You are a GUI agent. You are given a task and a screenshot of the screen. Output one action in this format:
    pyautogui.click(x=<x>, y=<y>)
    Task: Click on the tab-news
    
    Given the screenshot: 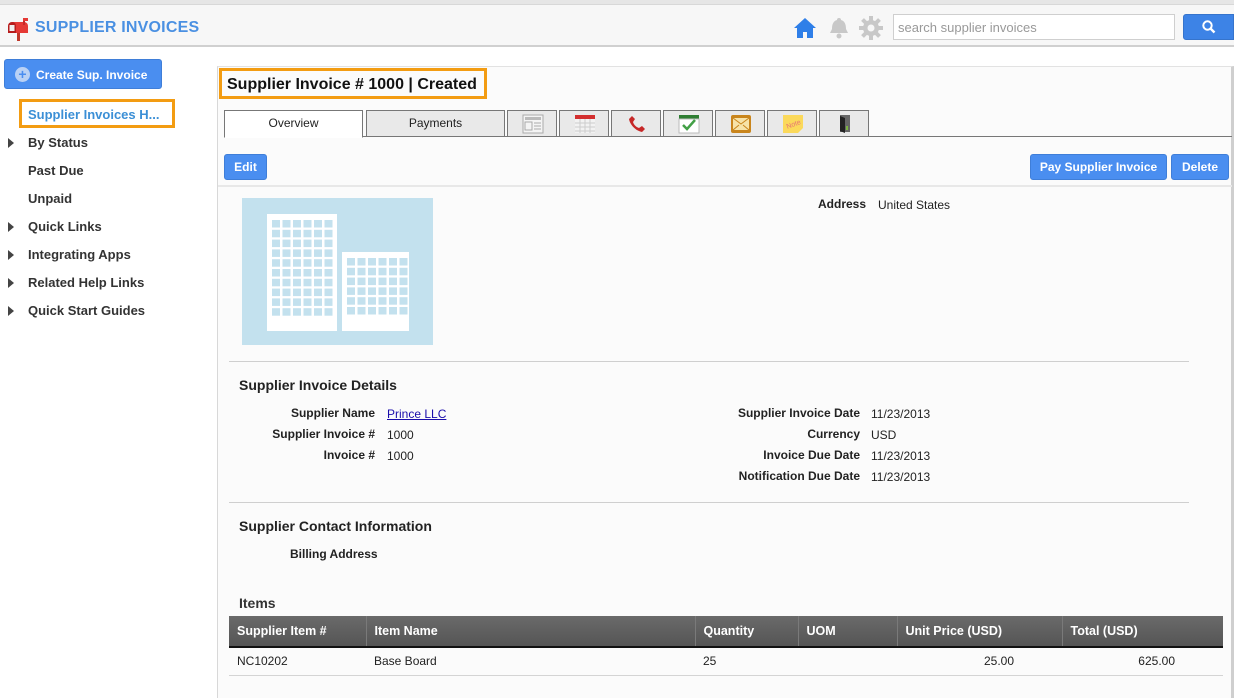 What is the action you would take?
    pyautogui.click(x=532, y=123)
    